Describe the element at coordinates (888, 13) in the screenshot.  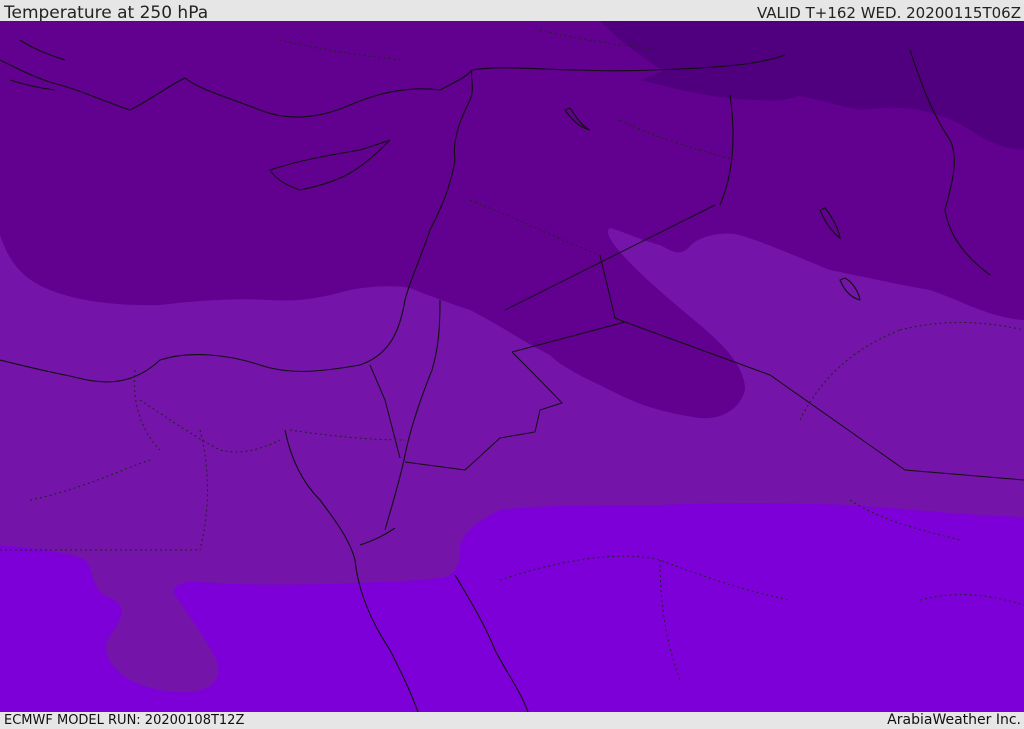
I see `valid-time: VALID T+162 WED. 20200115T06Z` at that location.